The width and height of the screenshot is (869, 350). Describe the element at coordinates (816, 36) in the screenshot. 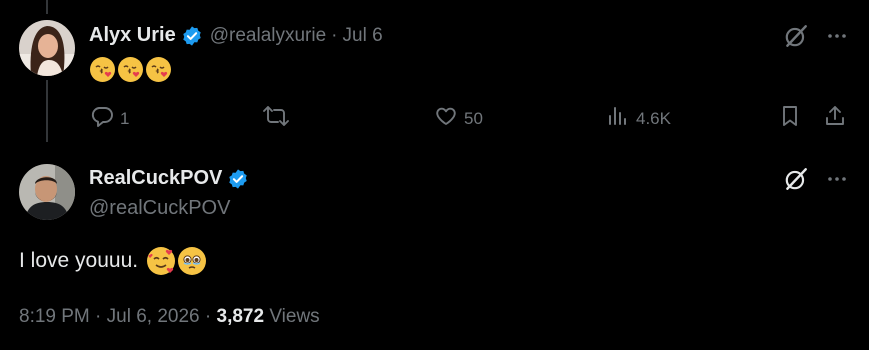

I see `reply-tweet-top-icons` at that location.